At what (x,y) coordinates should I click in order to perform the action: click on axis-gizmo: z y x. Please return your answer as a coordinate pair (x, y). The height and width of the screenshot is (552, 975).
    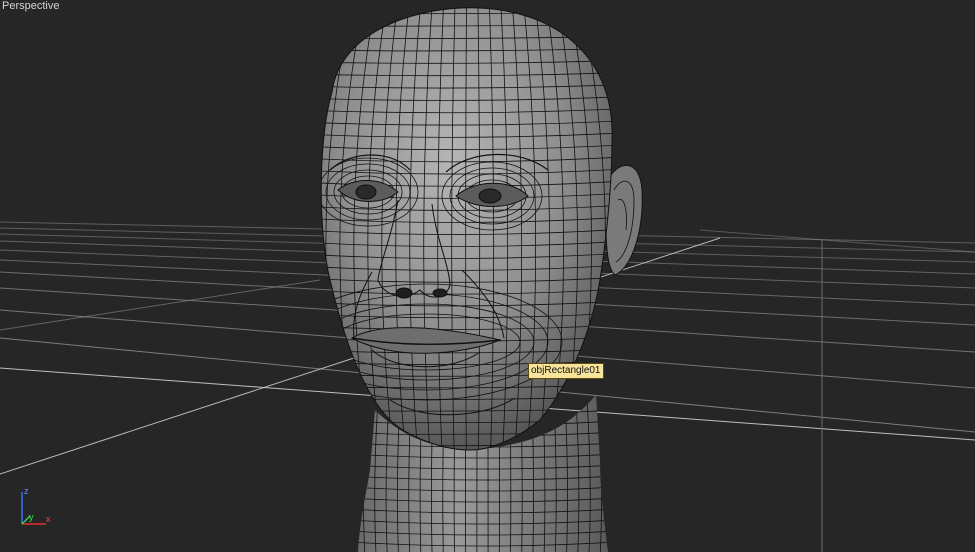
    Looking at the image, I should click on (37, 508).